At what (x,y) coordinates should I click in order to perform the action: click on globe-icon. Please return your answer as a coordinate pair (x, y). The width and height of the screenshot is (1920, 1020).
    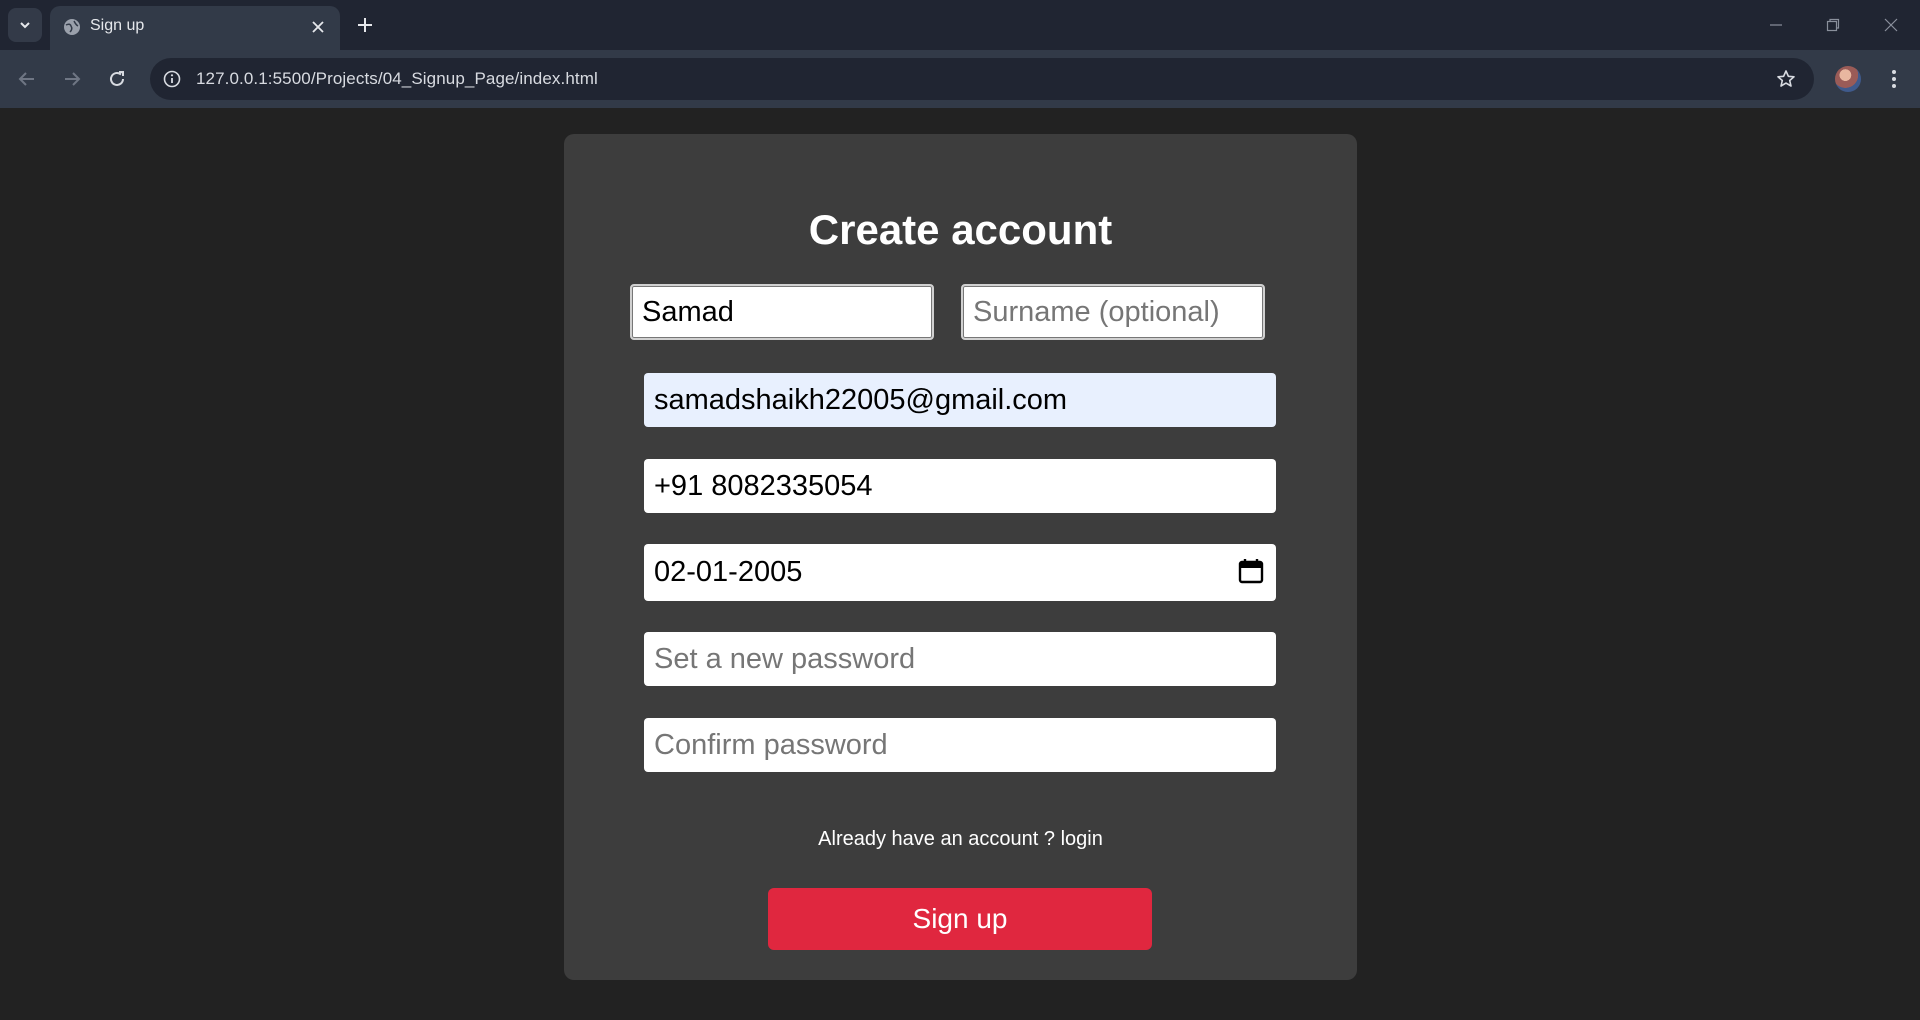
    Looking at the image, I should click on (72, 27).